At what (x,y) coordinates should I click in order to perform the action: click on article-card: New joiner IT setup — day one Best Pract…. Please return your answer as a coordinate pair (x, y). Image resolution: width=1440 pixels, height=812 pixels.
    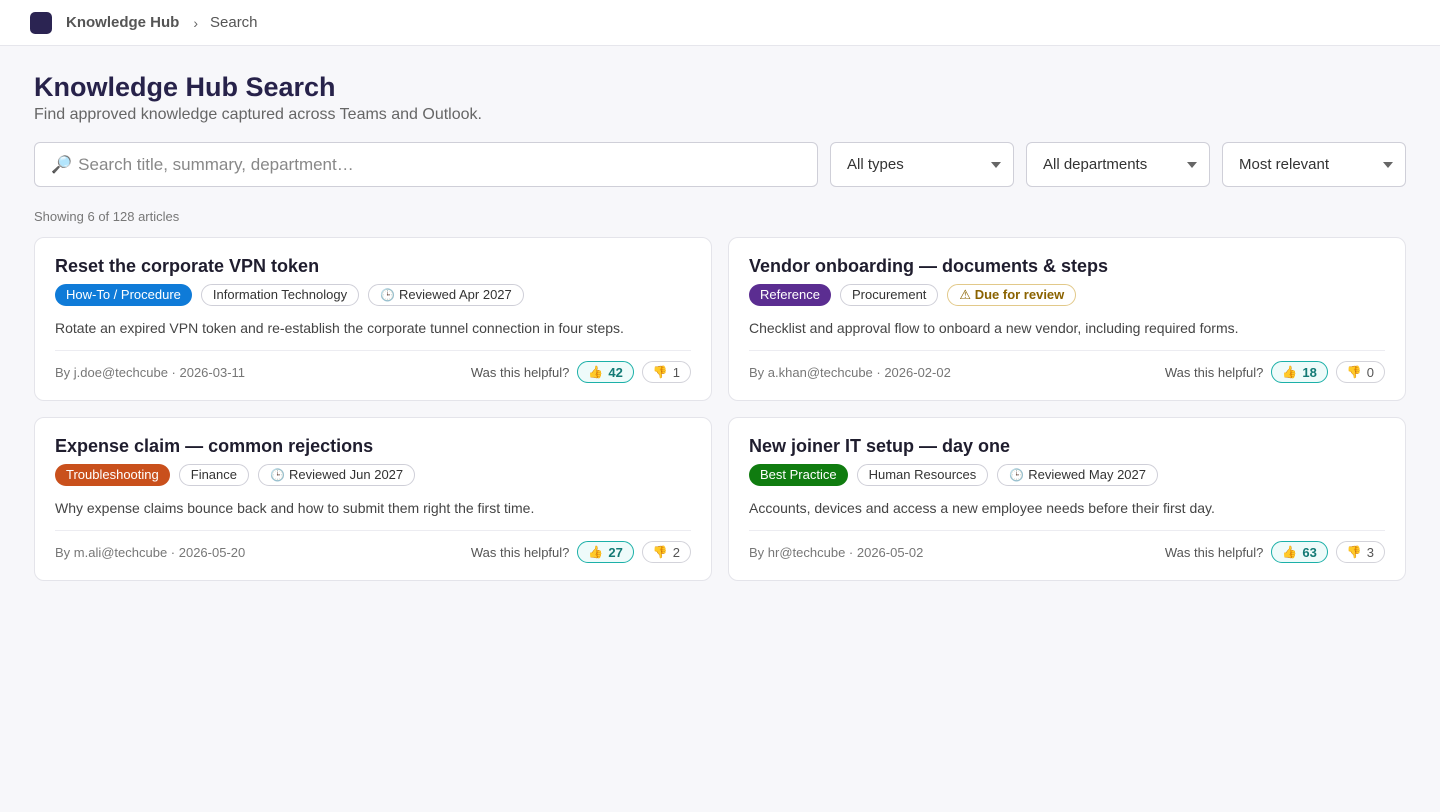
    Looking at the image, I should click on (1067, 499).